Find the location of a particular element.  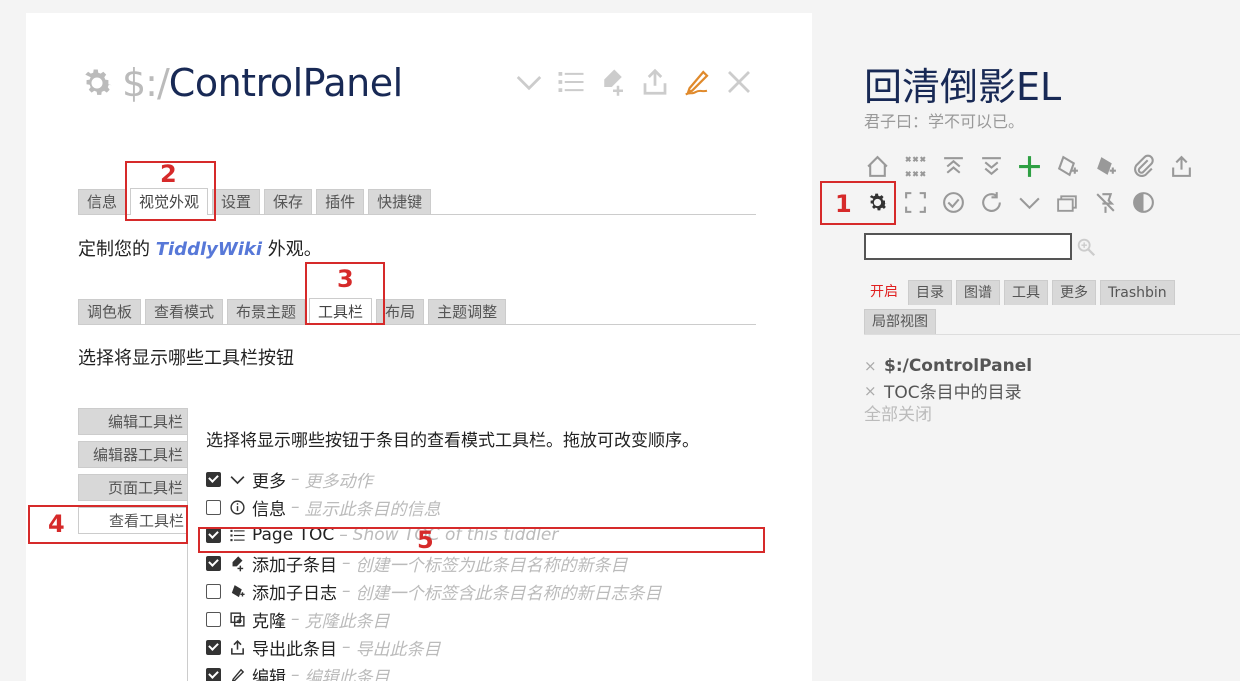

sidebar-tab-local-view: 局部视图 is located at coordinates (900, 321).